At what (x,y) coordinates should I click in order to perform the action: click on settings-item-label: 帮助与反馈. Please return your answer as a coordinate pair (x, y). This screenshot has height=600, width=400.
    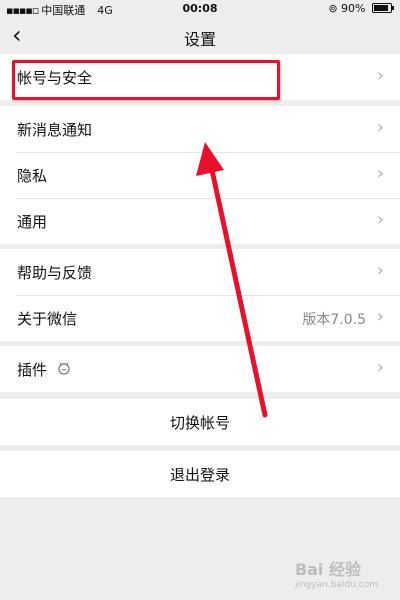
    Looking at the image, I should click on (55, 273).